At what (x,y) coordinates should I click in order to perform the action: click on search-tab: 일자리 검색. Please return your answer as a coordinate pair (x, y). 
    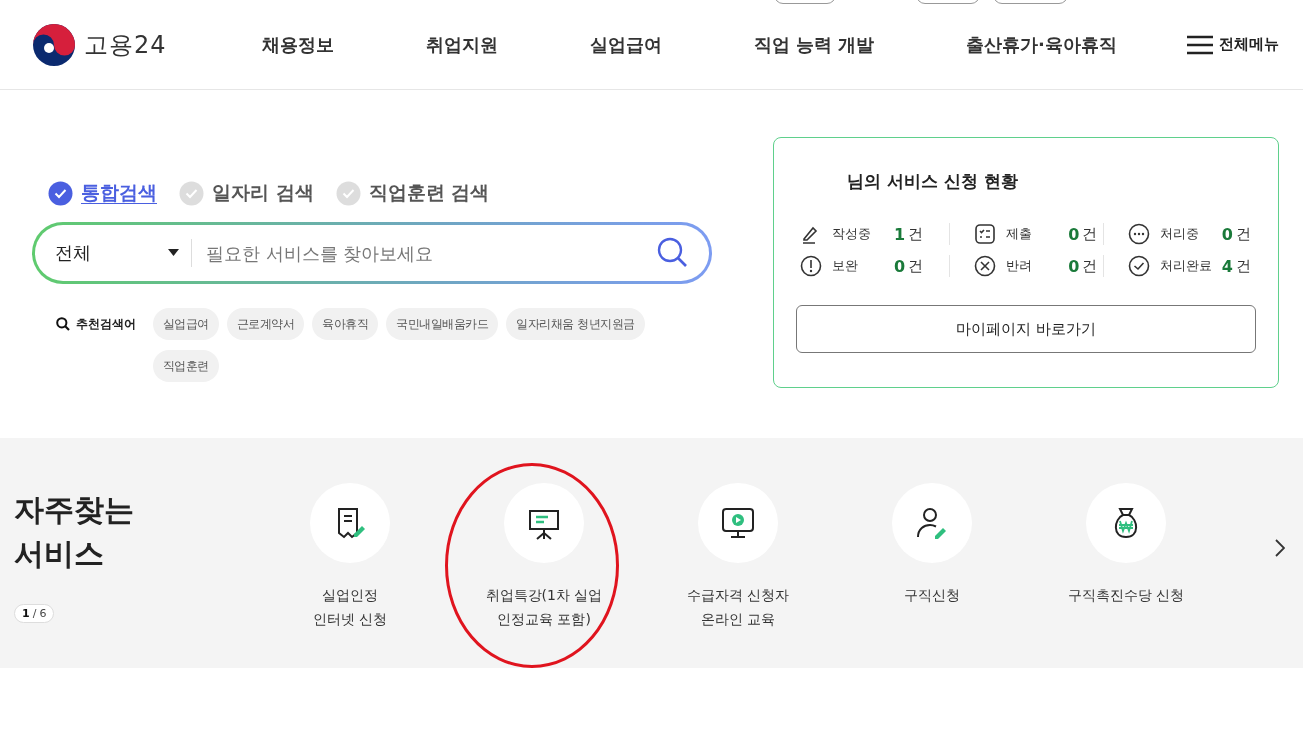
    Looking at the image, I should click on (246, 193).